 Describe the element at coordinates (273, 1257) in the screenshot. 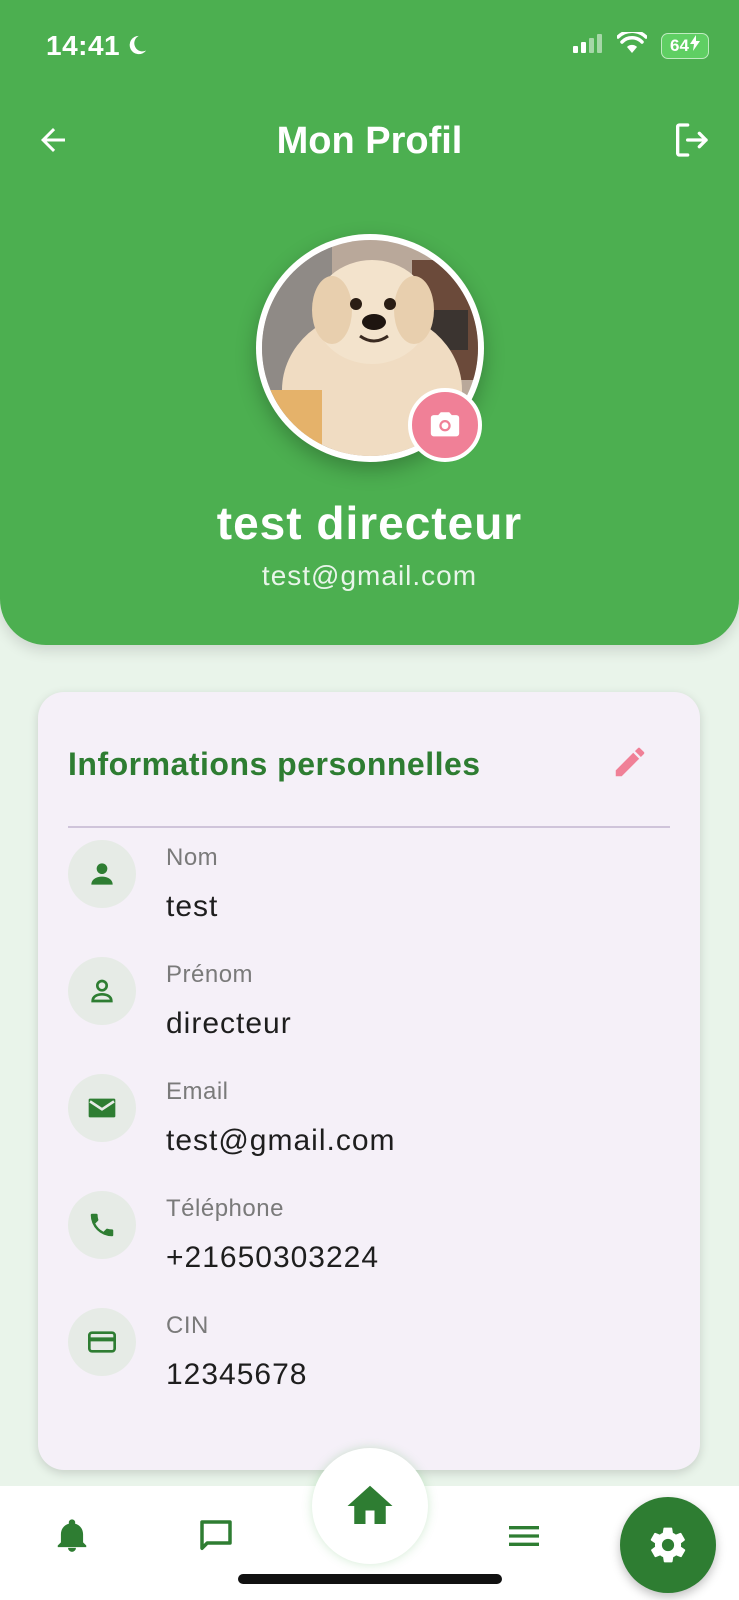

I see `info-value: +21650303224` at that location.